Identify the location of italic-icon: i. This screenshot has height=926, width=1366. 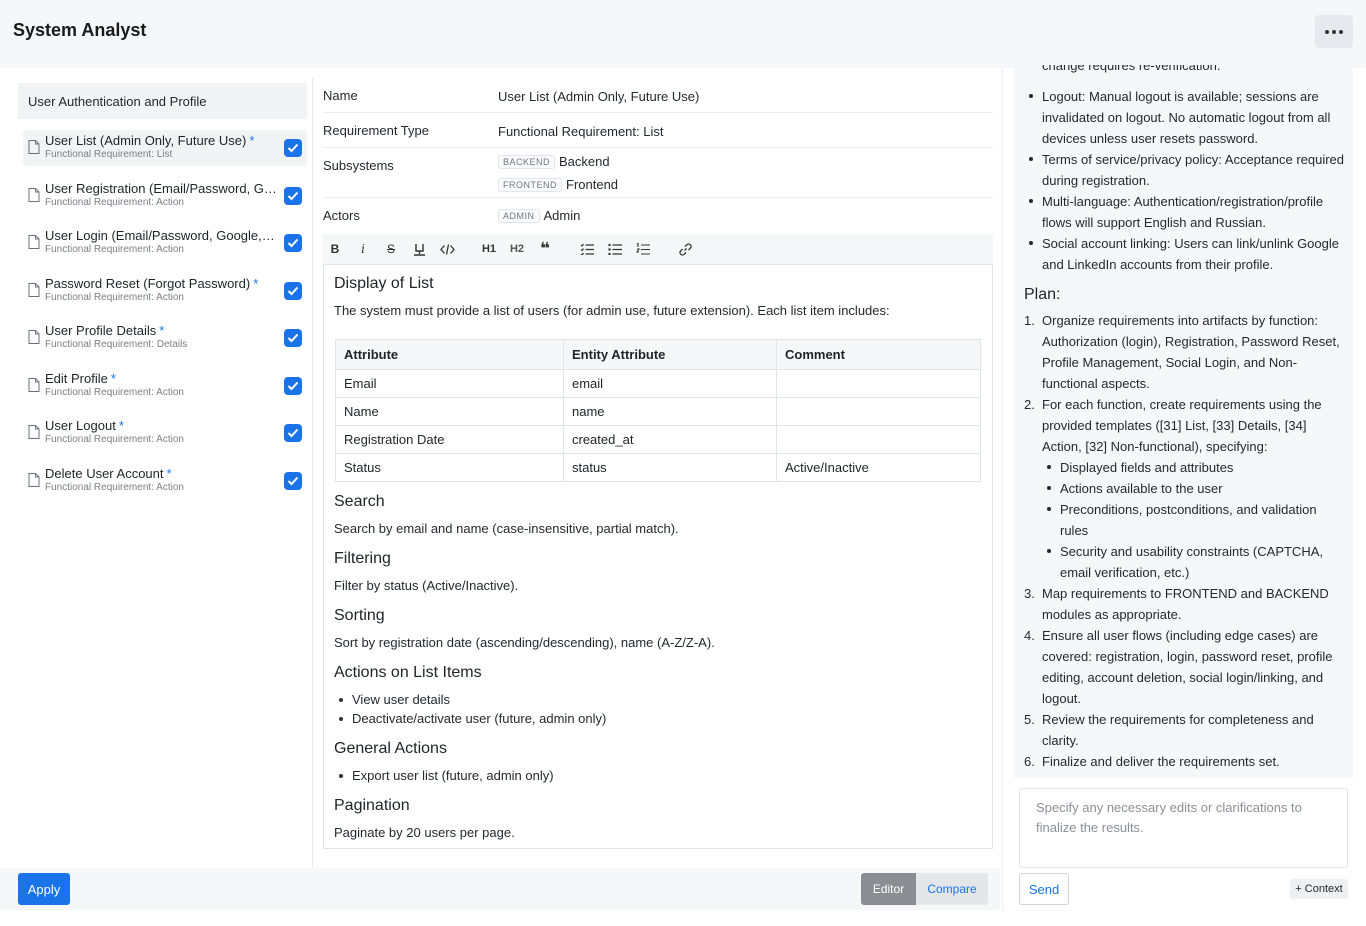
(363, 249).